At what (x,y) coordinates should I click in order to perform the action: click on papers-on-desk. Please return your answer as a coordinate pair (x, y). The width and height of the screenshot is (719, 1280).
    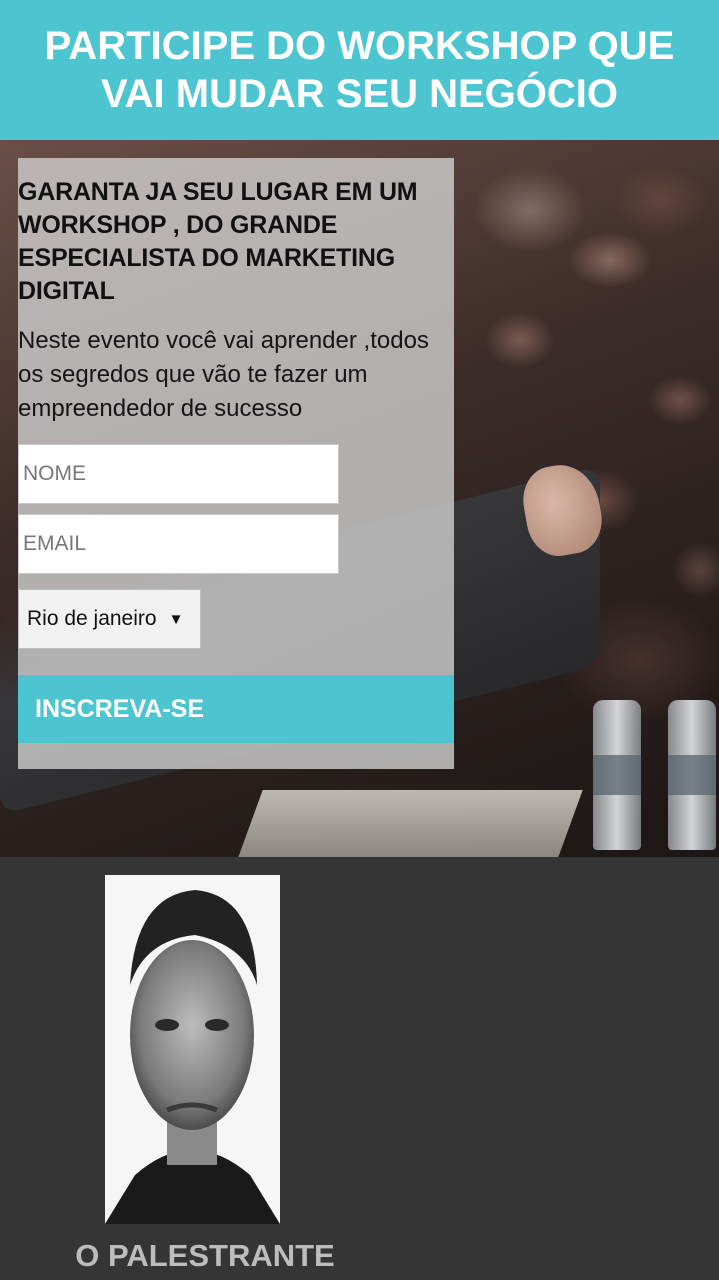
    Looking at the image, I should click on (410, 823).